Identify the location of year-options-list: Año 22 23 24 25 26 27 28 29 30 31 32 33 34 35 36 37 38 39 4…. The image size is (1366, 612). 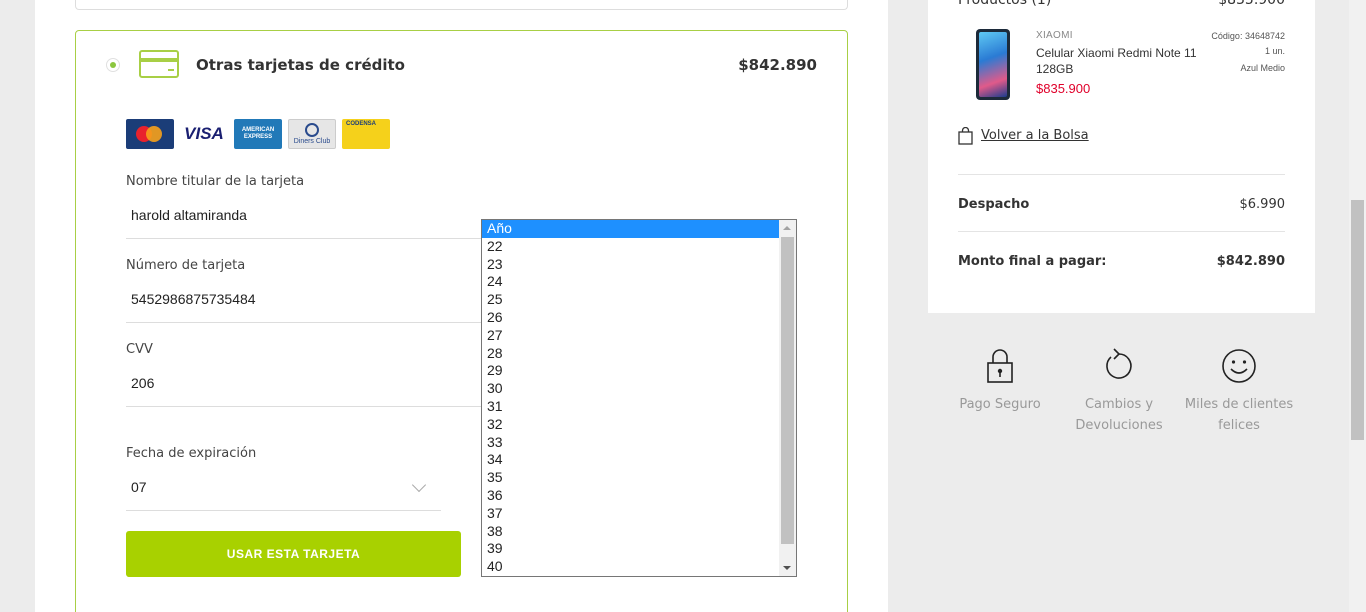
(639, 398).